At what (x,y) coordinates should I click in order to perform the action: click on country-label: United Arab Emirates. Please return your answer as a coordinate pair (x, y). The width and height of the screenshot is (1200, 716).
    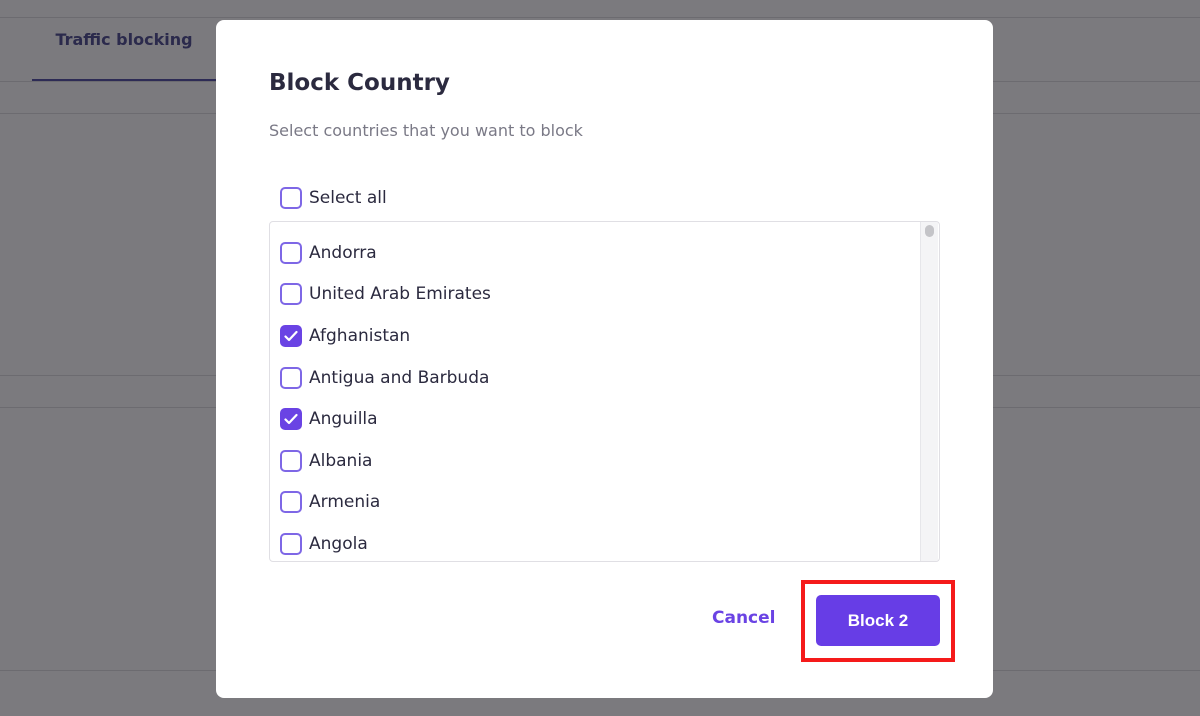
    Looking at the image, I should click on (400, 294).